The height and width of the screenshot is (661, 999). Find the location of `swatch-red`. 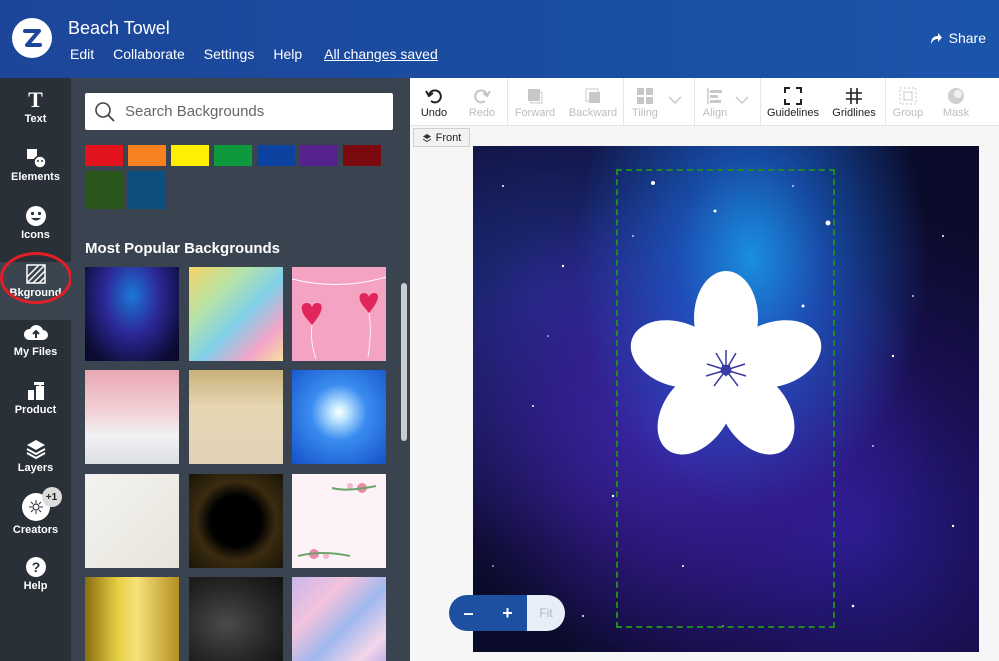

swatch-red is located at coordinates (104, 155).